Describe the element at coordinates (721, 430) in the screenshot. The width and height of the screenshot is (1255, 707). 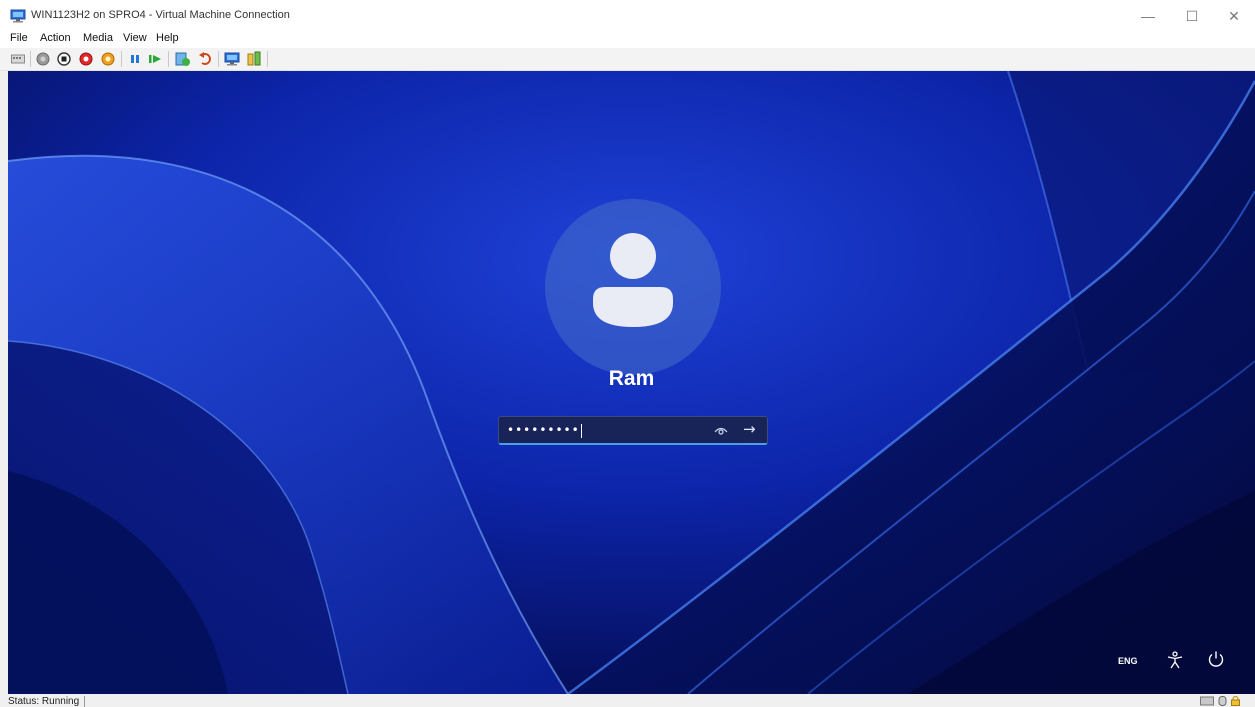
I see `eye-icon` at that location.